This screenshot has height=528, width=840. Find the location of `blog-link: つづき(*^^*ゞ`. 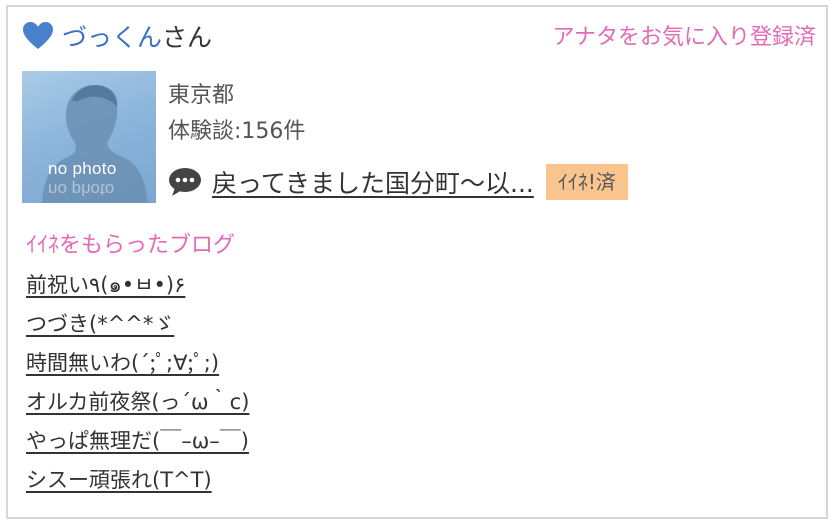

blog-link: つづき(*^^*ゞ is located at coordinates (100, 324).